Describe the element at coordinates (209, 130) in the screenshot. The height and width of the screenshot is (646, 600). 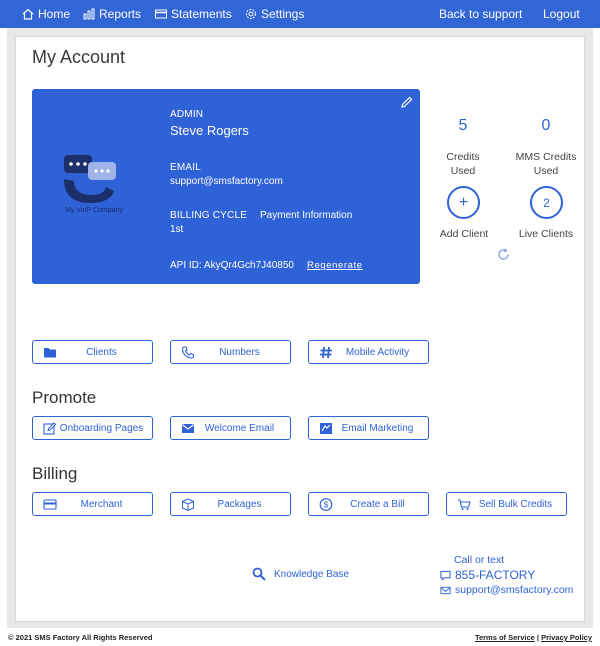
I see `admin-name: Steve Rogers` at that location.